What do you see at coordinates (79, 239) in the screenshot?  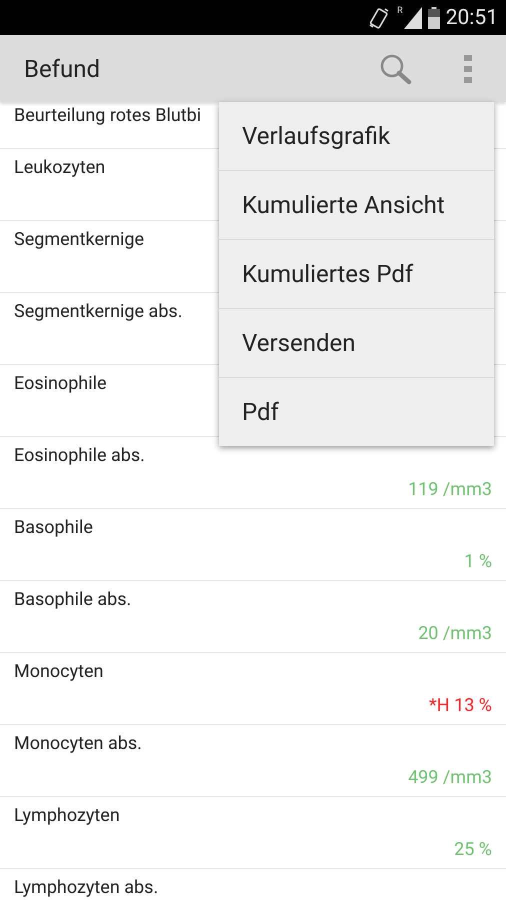 I see `test-name: Segmentkernige` at bounding box center [79, 239].